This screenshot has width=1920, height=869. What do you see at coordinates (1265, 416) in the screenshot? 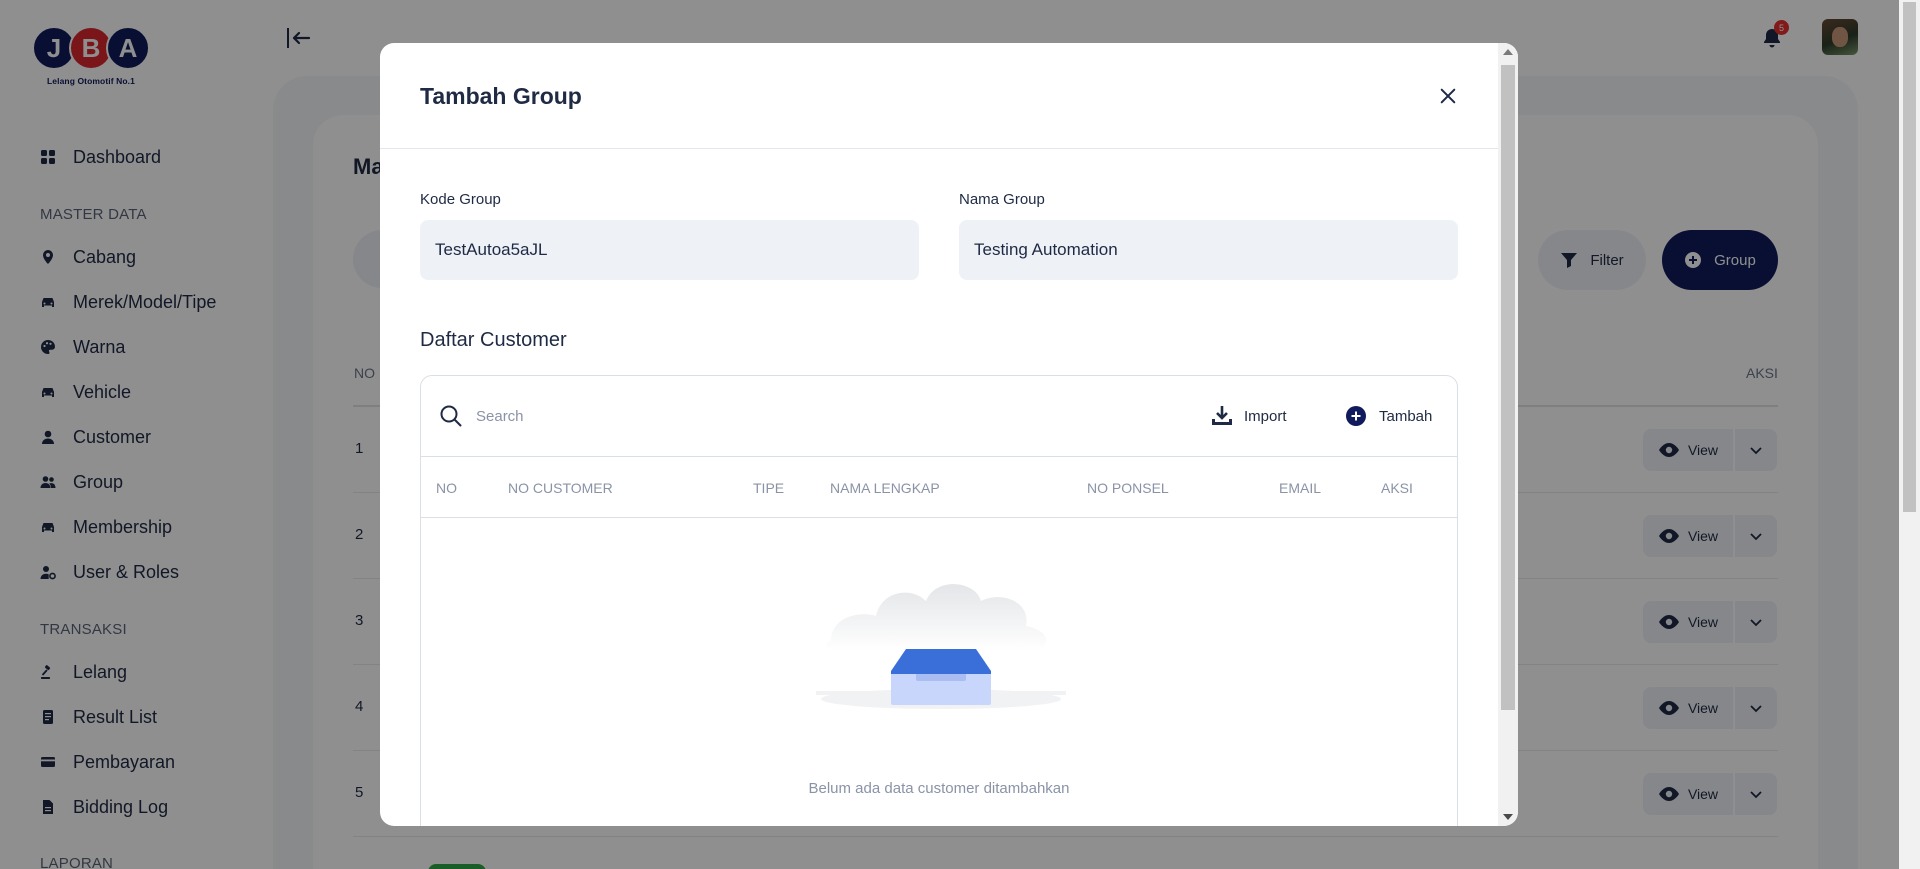
I see `import-label: Import` at bounding box center [1265, 416].